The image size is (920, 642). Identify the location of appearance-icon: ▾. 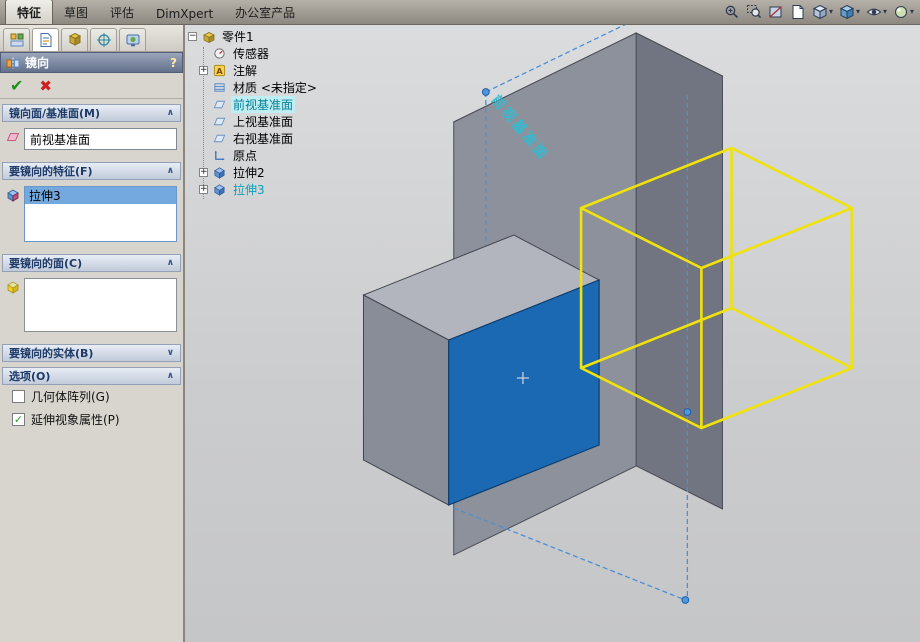
(903, 12).